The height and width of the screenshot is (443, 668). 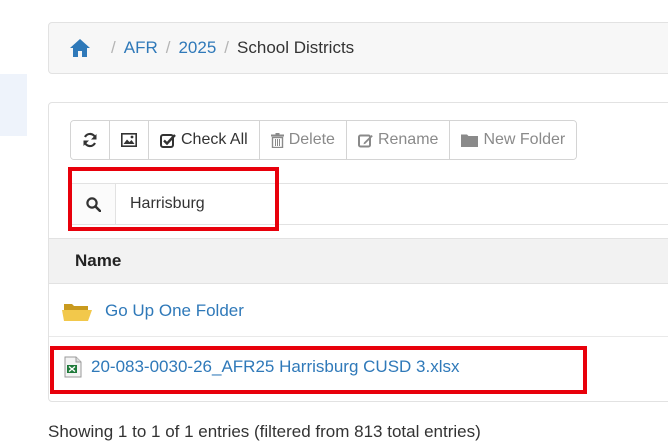 What do you see at coordinates (524, 139) in the screenshot?
I see `new-folder-label: New Folder` at bounding box center [524, 139].